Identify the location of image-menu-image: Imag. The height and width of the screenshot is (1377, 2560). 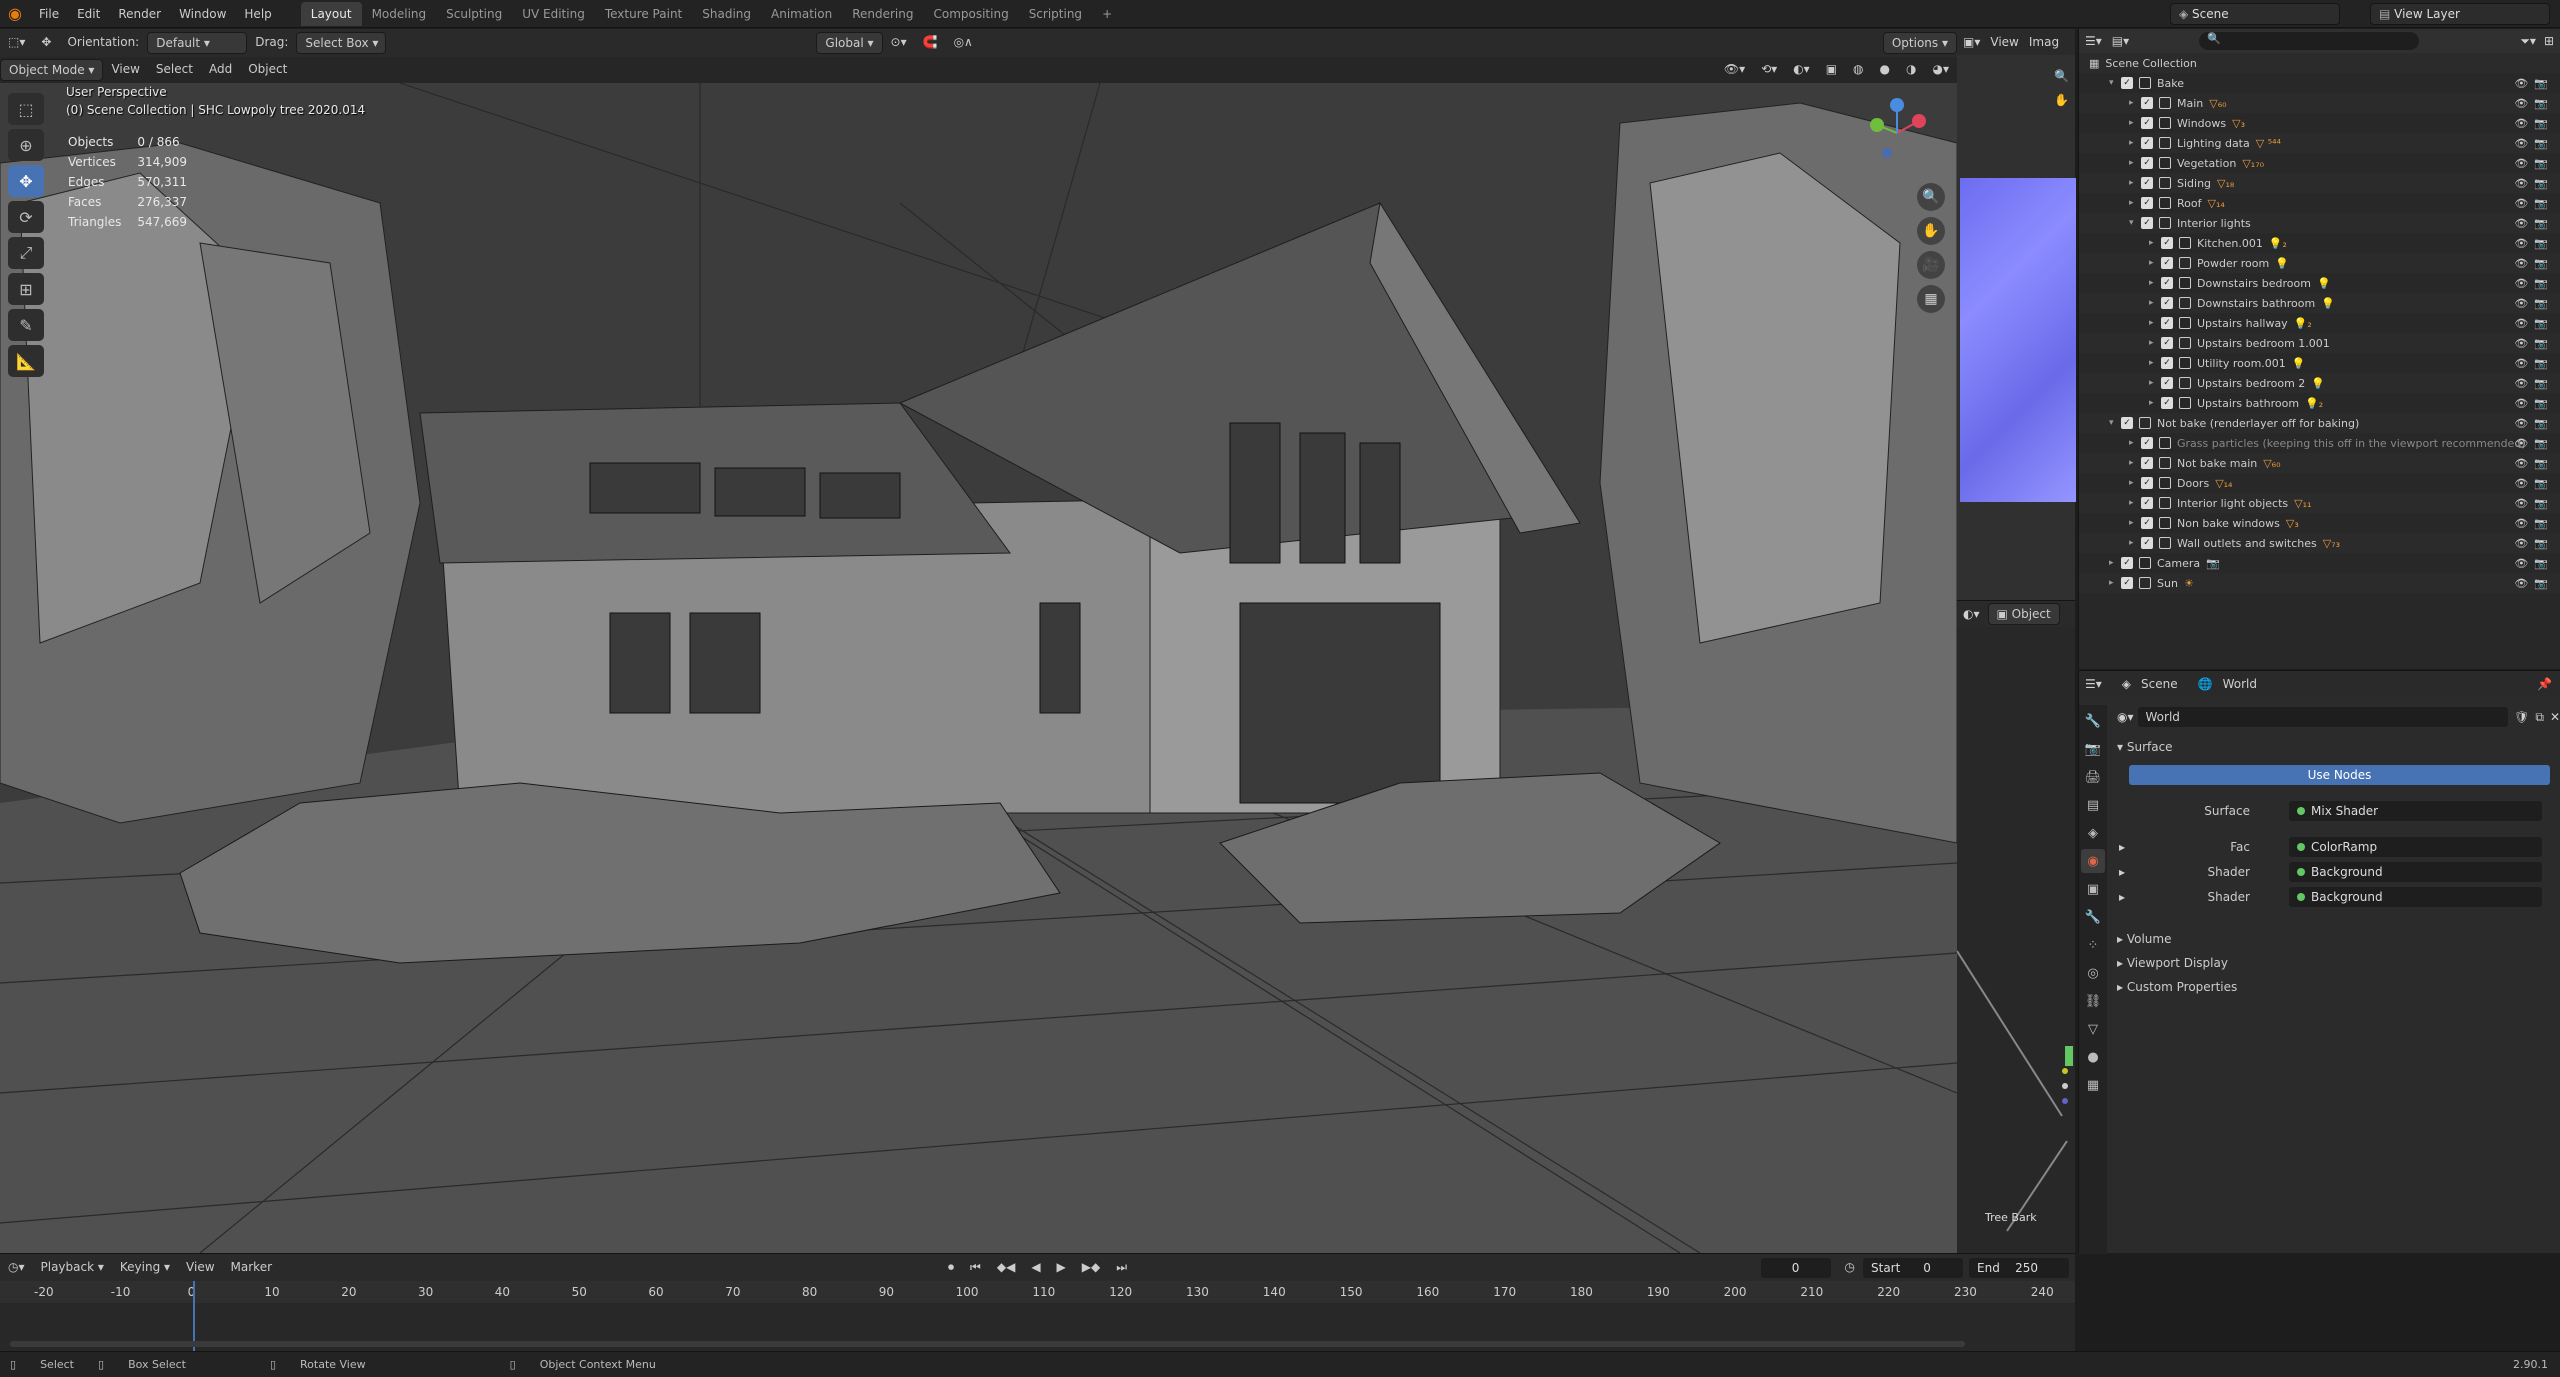
(2044, 42).